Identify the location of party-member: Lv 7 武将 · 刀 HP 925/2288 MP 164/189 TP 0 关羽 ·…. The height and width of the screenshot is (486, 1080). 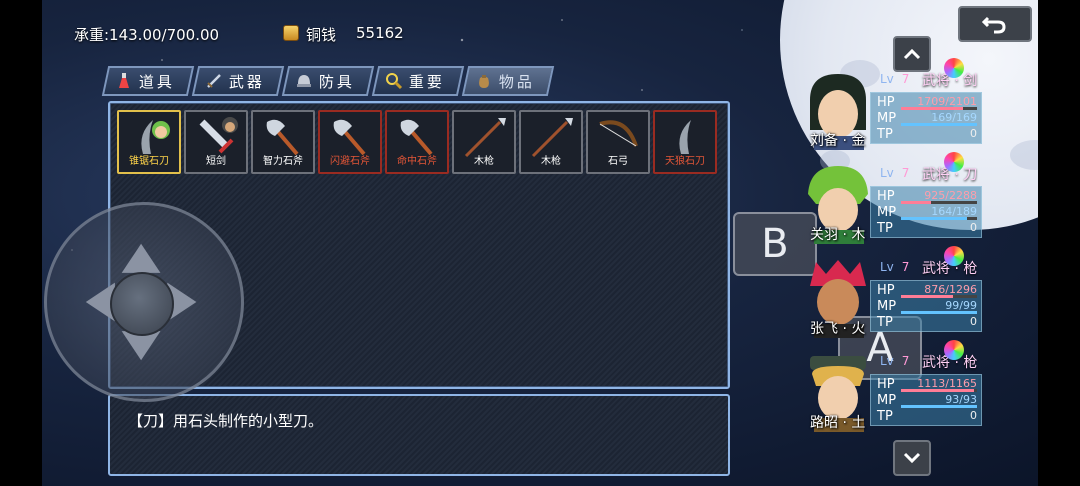
(892, 198).